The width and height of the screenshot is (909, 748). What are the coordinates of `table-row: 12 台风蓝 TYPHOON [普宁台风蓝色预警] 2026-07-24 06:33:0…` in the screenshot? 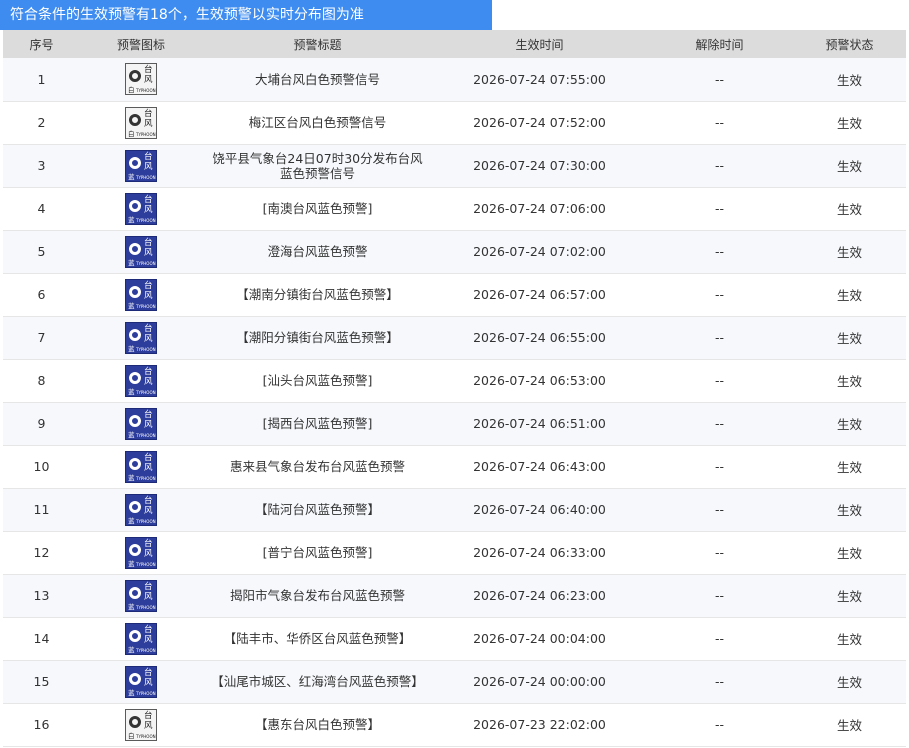 It's located at (454, 552).